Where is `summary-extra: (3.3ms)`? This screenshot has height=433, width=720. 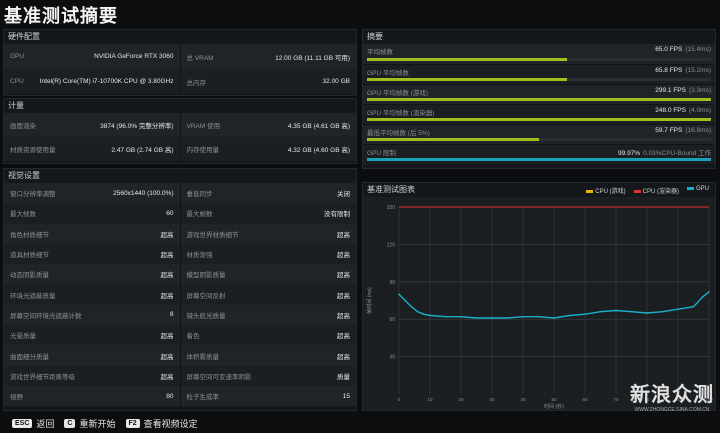
summary-extra: (3.3ms) is located at coordinates (699, 90).